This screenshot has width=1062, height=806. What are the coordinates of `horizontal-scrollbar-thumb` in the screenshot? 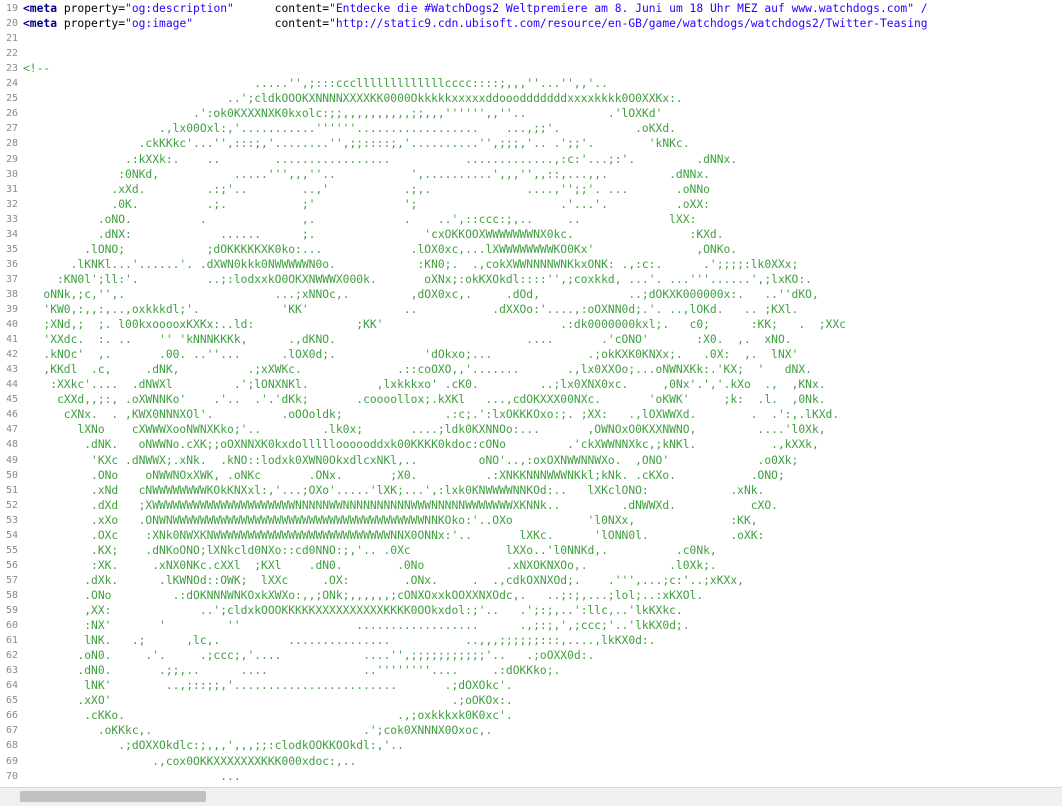 It's located at (113, 796).